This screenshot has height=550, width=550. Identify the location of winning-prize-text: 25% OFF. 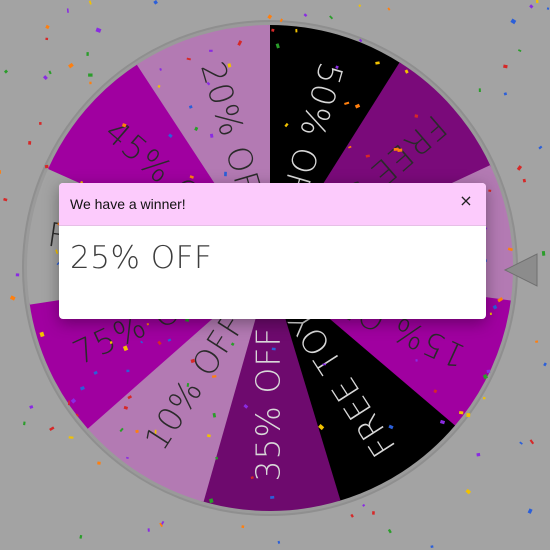
(141, 258).